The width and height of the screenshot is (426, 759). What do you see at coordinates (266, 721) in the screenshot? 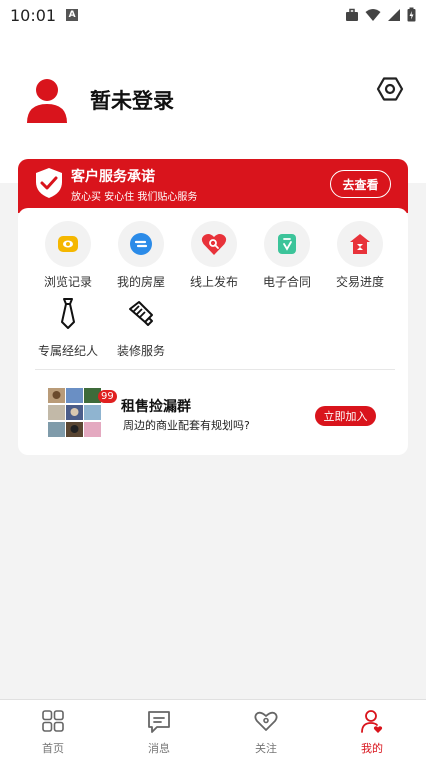
I see `heart-icon` at bounding box center [266, 721].